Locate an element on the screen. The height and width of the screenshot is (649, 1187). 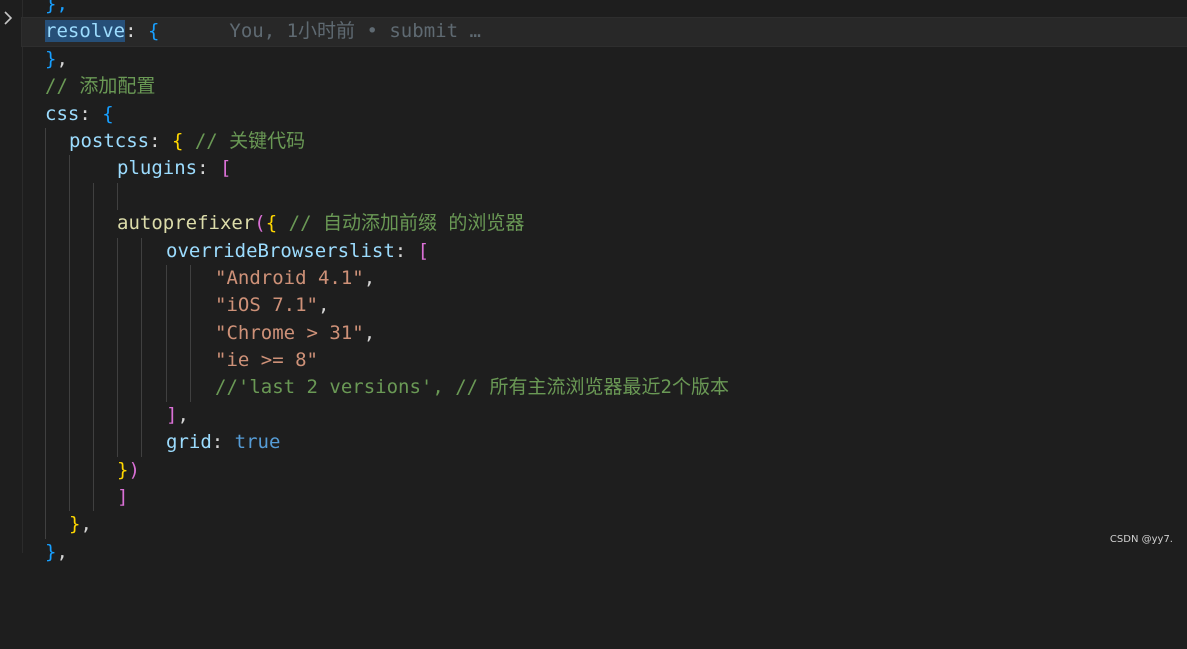
code-comment: // 关键代码 is located at coordinates (244, 140).